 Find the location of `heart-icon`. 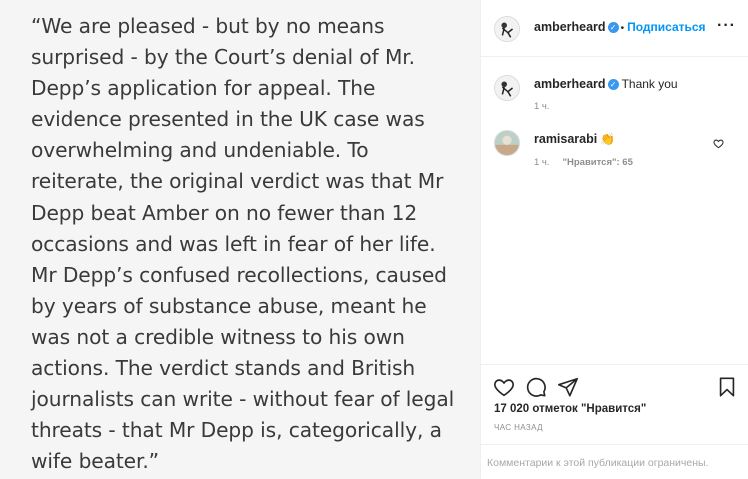

heart-icon is located at coordinates (504, 387).